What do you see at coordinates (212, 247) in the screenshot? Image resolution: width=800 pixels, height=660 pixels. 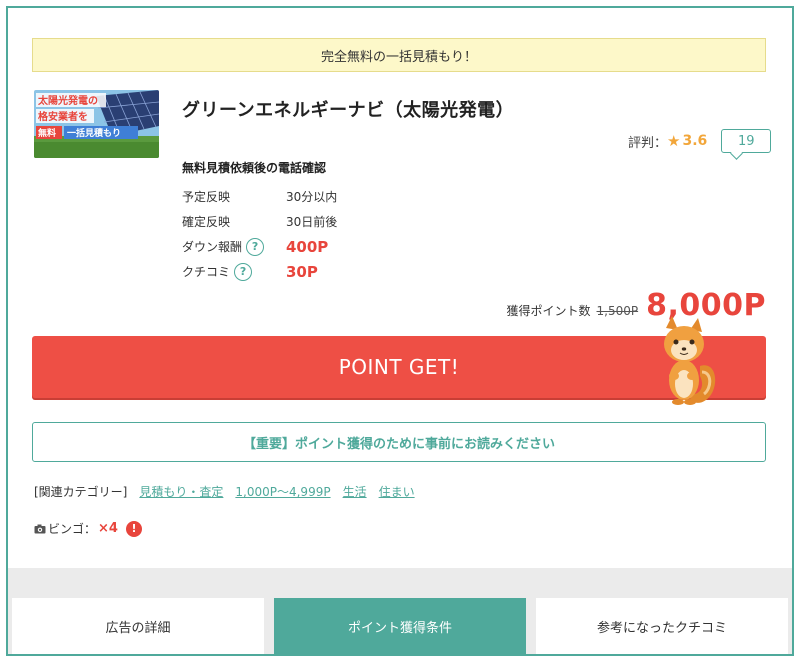 I see `detail-label: ダウン報酬` at bounding box center [212, 247].